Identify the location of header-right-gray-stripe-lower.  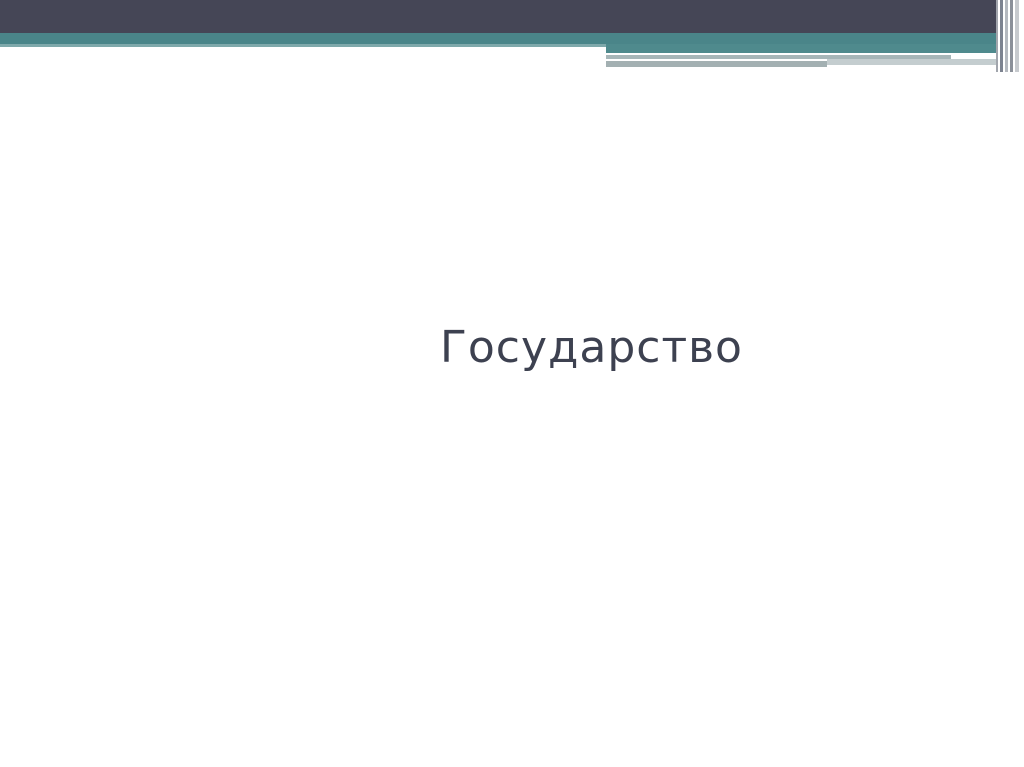
(716, 64).